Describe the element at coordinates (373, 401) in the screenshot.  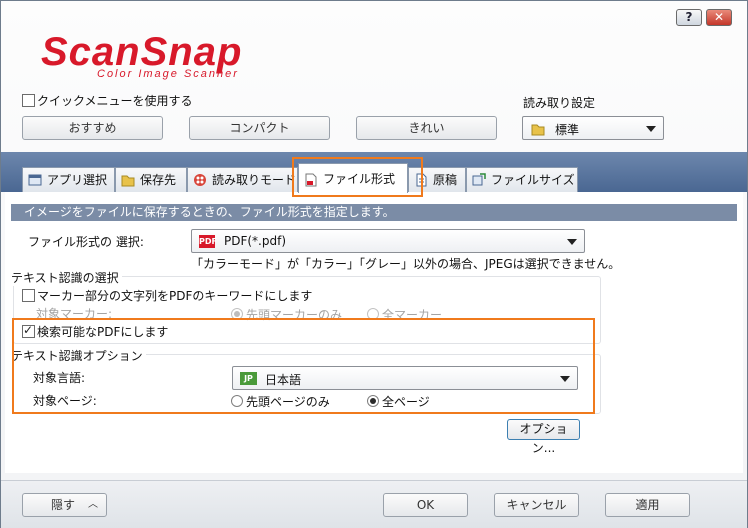
I see `all-pages-radio` at that location.